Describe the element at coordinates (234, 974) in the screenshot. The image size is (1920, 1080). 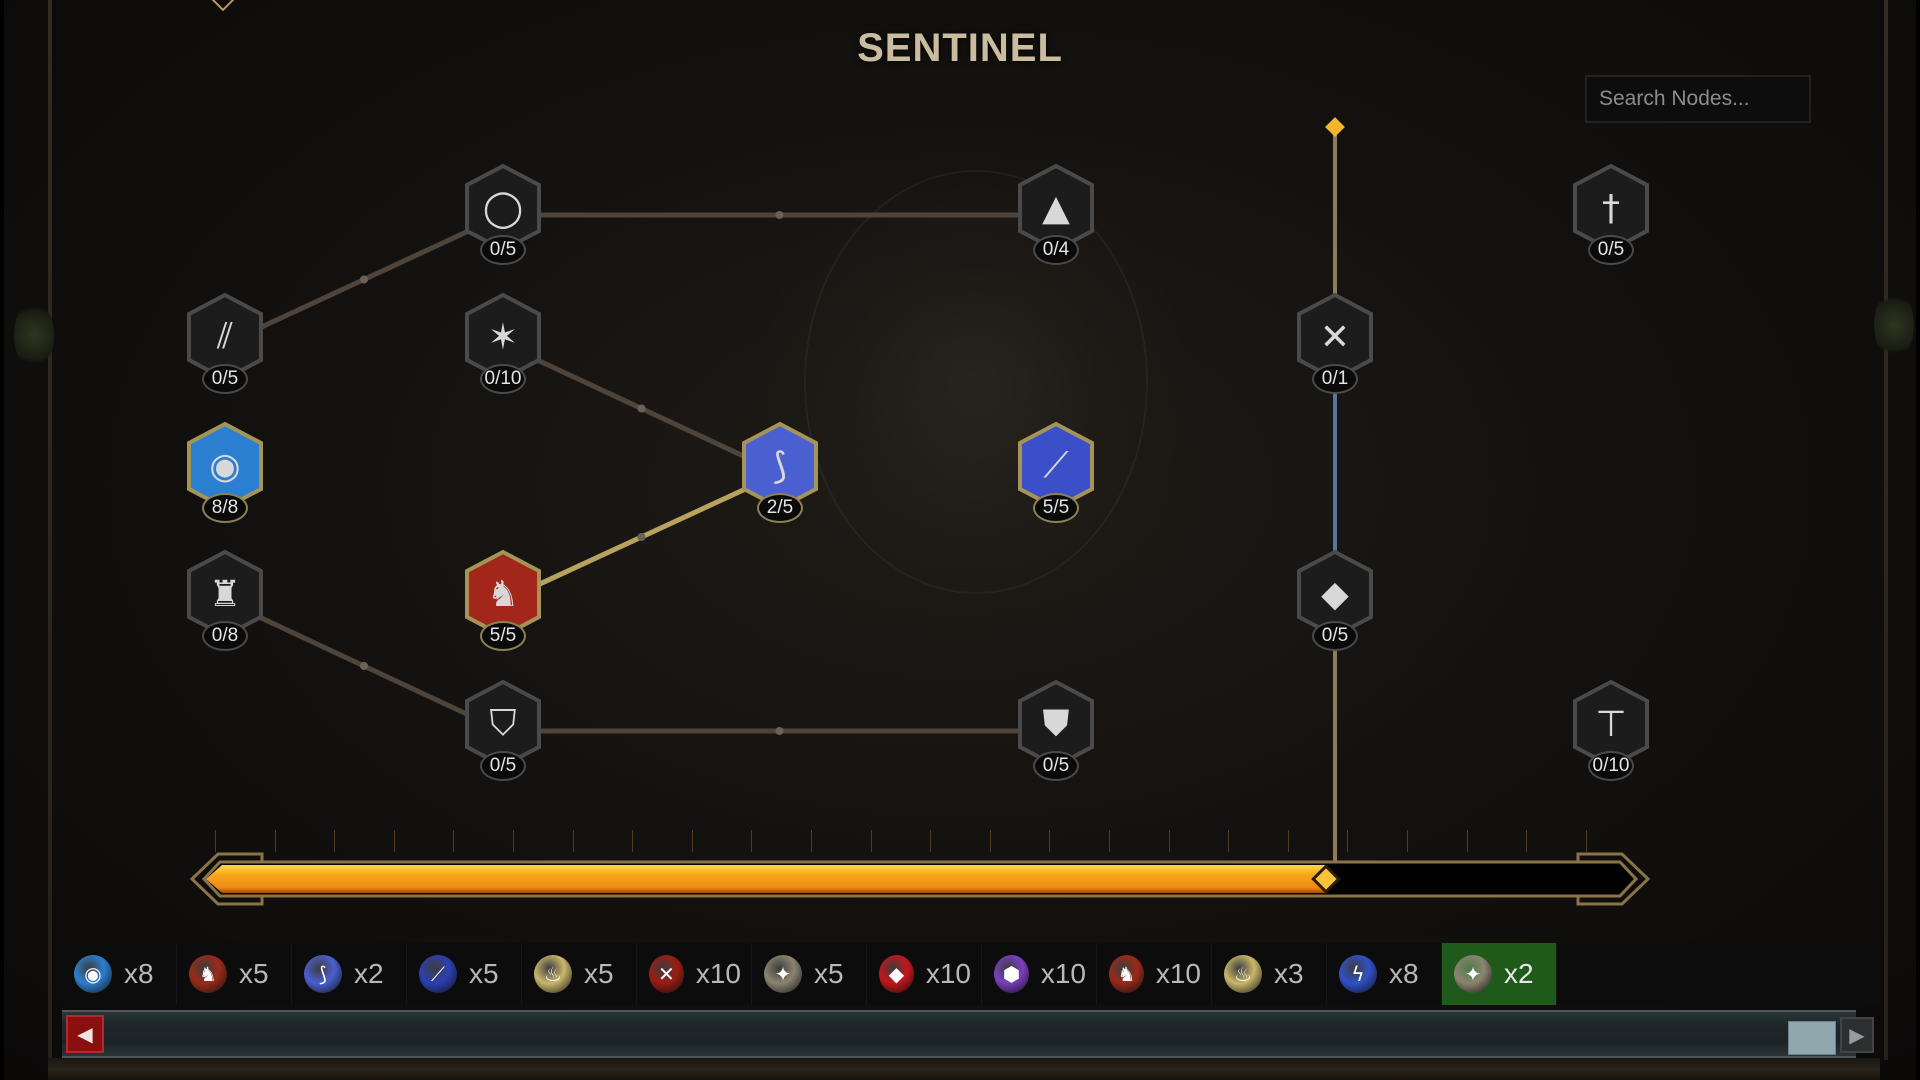
I see `inventory-item: ♞ x5` at that location.